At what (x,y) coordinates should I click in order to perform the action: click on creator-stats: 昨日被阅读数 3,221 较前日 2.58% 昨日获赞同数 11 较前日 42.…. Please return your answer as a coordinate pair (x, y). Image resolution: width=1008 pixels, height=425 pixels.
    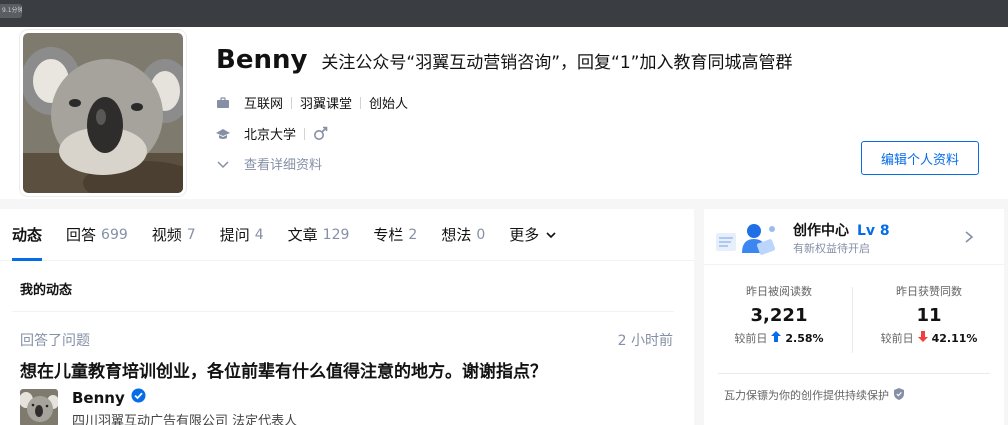
    Looking at the image, I should click on (854, 320).